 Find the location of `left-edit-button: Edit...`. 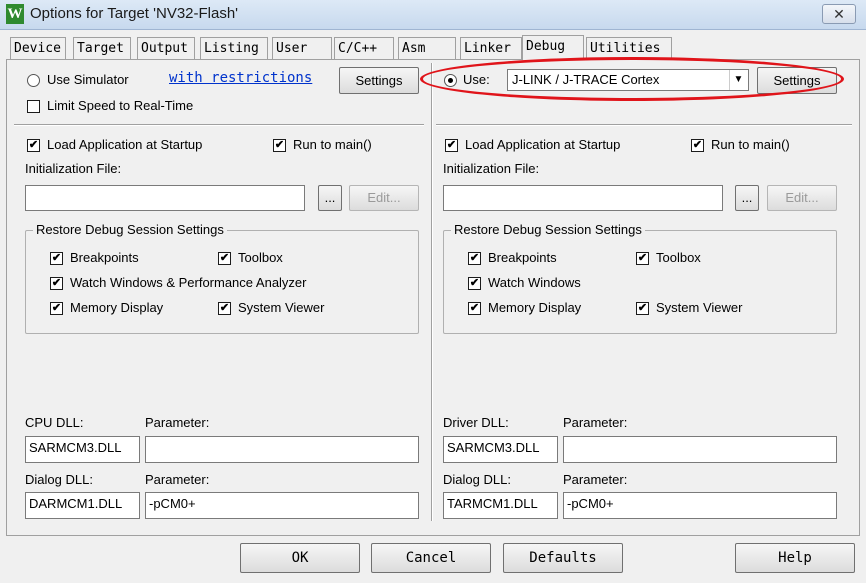

left-edit-button: Edit... is located at coordinates (384, 198).